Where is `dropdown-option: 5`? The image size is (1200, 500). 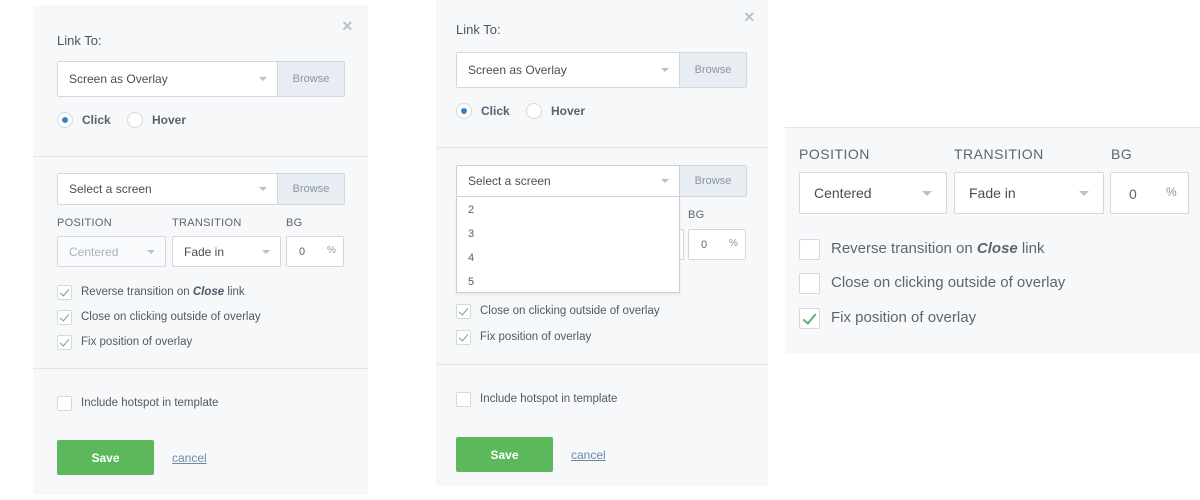
dropdown-option: 5 is located at coordinates (471, 282).